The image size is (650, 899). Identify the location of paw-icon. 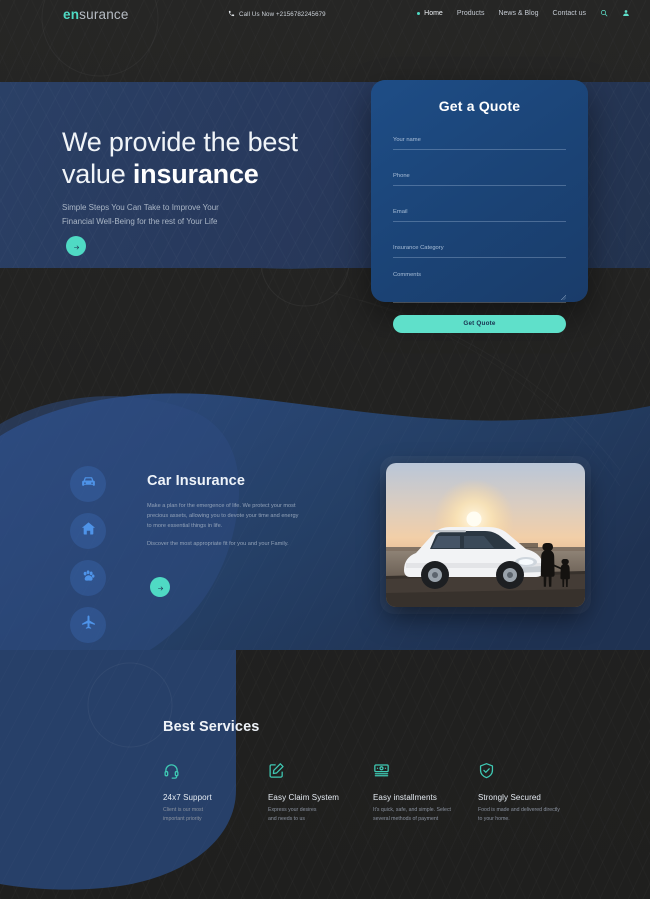
(88, 578).